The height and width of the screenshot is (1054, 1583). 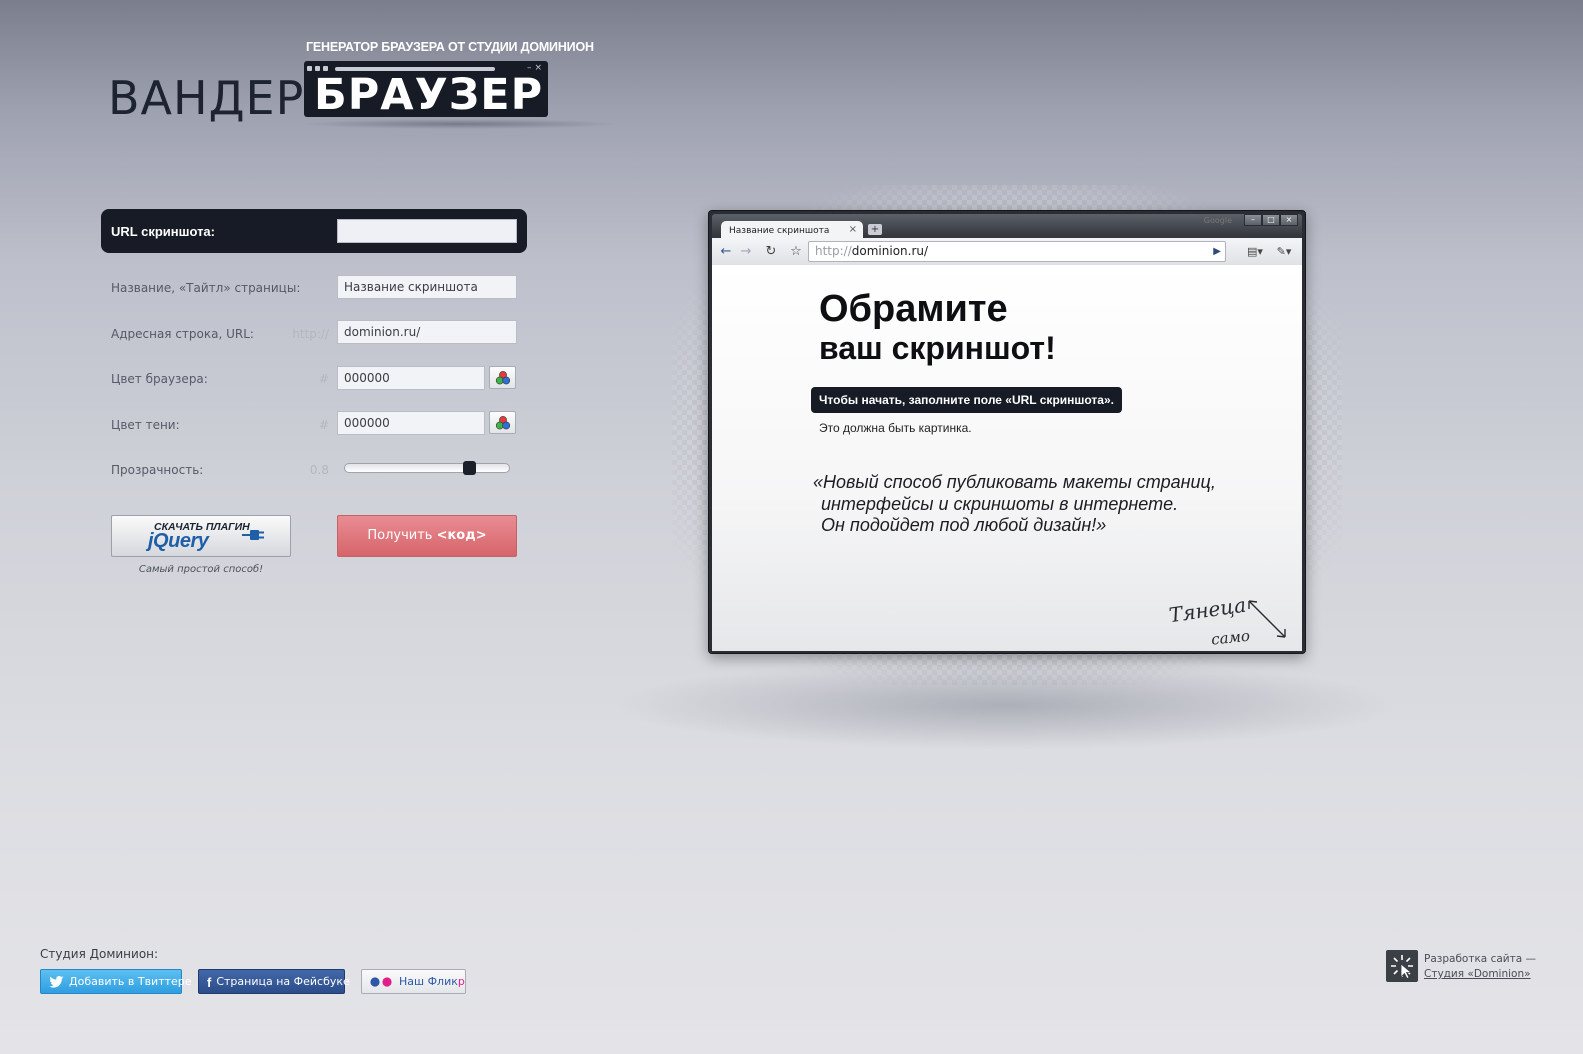 I want to click on forward-icon: →, so click(x=746, y=251).